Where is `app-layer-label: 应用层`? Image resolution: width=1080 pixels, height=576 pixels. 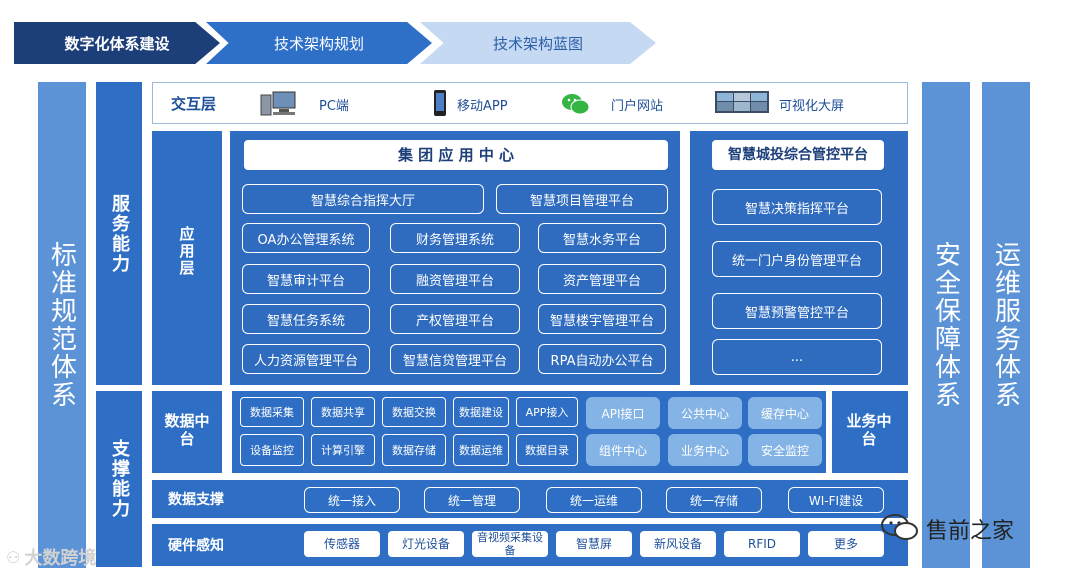
app-layer-label: 应用层 is located at coordinates (186, 251).